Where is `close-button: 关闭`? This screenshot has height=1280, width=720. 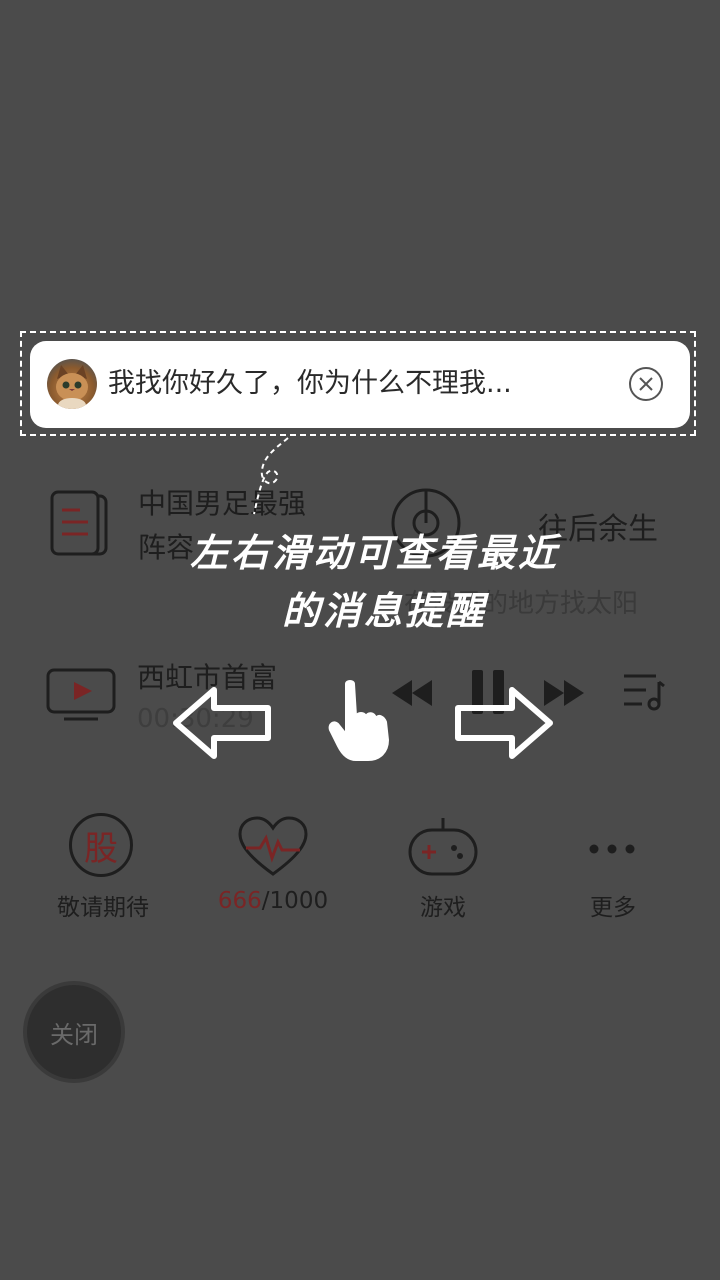 close-button: 关闭 is located at coordinates (74, 1032).